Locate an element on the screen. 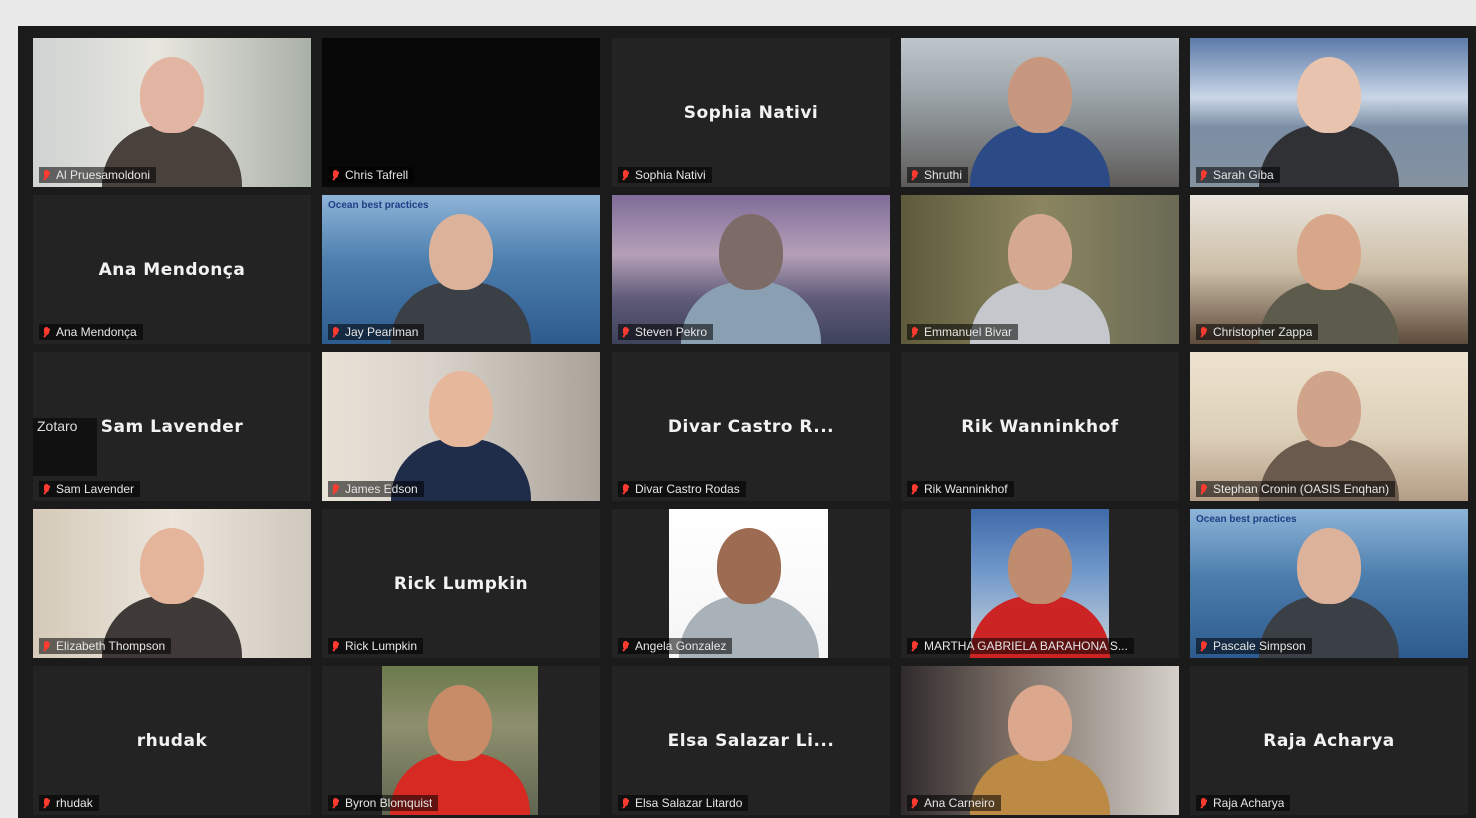 This screenshot has height=818, width=1476. participant-name: Christopher Zappa is located at coordinates (1263, 332).